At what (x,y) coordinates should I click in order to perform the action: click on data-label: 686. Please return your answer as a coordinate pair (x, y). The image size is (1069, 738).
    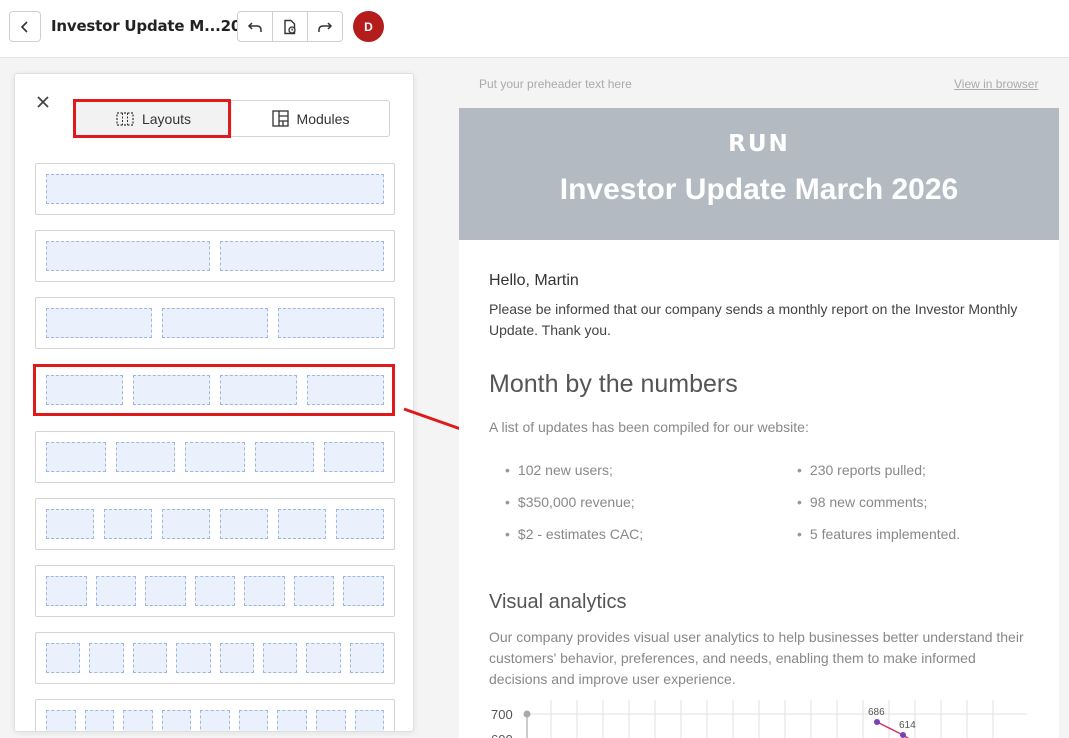
    Looking at the image, I should click on (876, 712).